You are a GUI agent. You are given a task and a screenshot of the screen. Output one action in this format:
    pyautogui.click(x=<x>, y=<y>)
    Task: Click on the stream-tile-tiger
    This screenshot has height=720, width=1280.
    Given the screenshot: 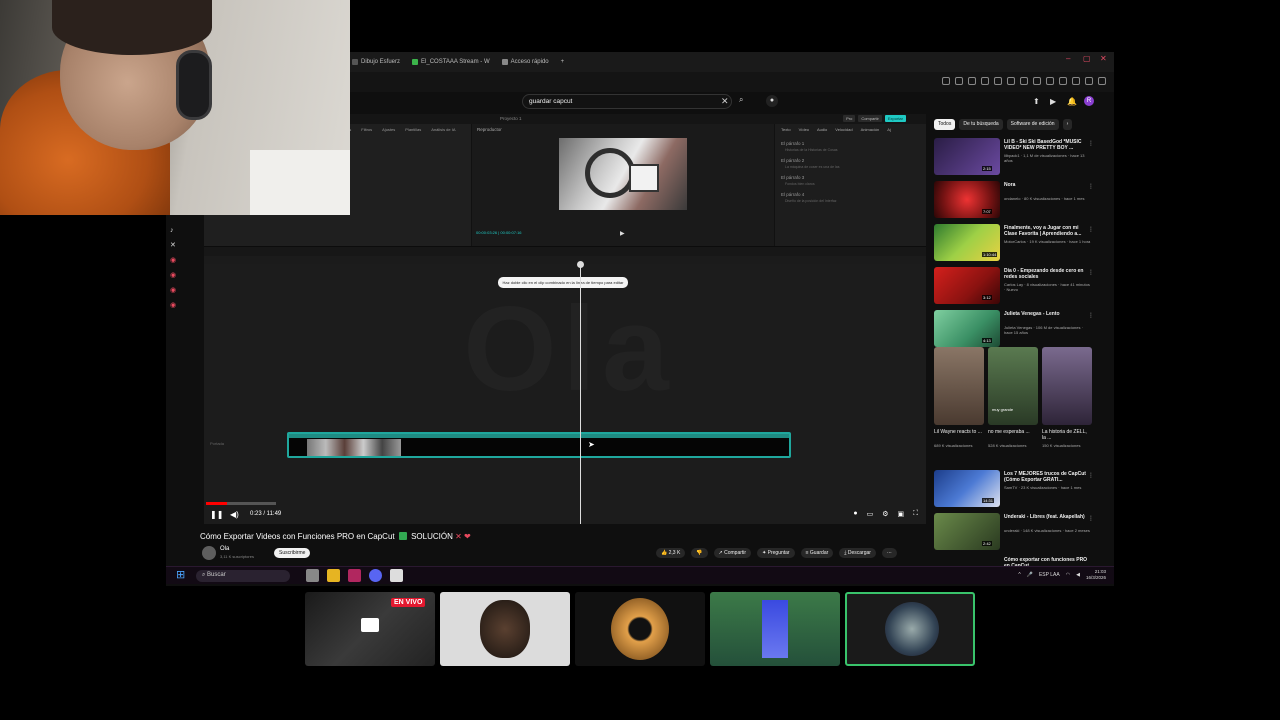 What is the action you would take?
    pyautogui.click(x=640, y=629)
    